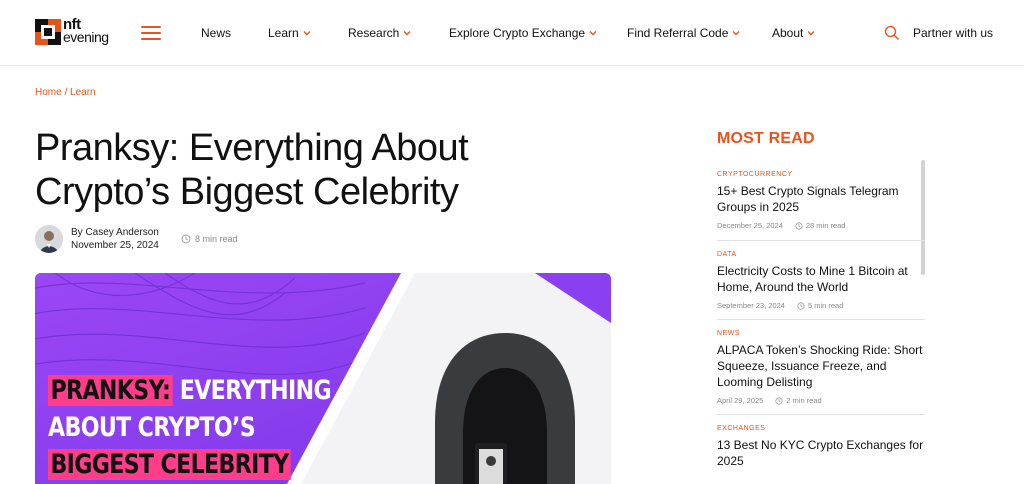 The width and height of the screenshot is (1024, 484). I want to click on logo-text-line2: evening, so click(86, 37).